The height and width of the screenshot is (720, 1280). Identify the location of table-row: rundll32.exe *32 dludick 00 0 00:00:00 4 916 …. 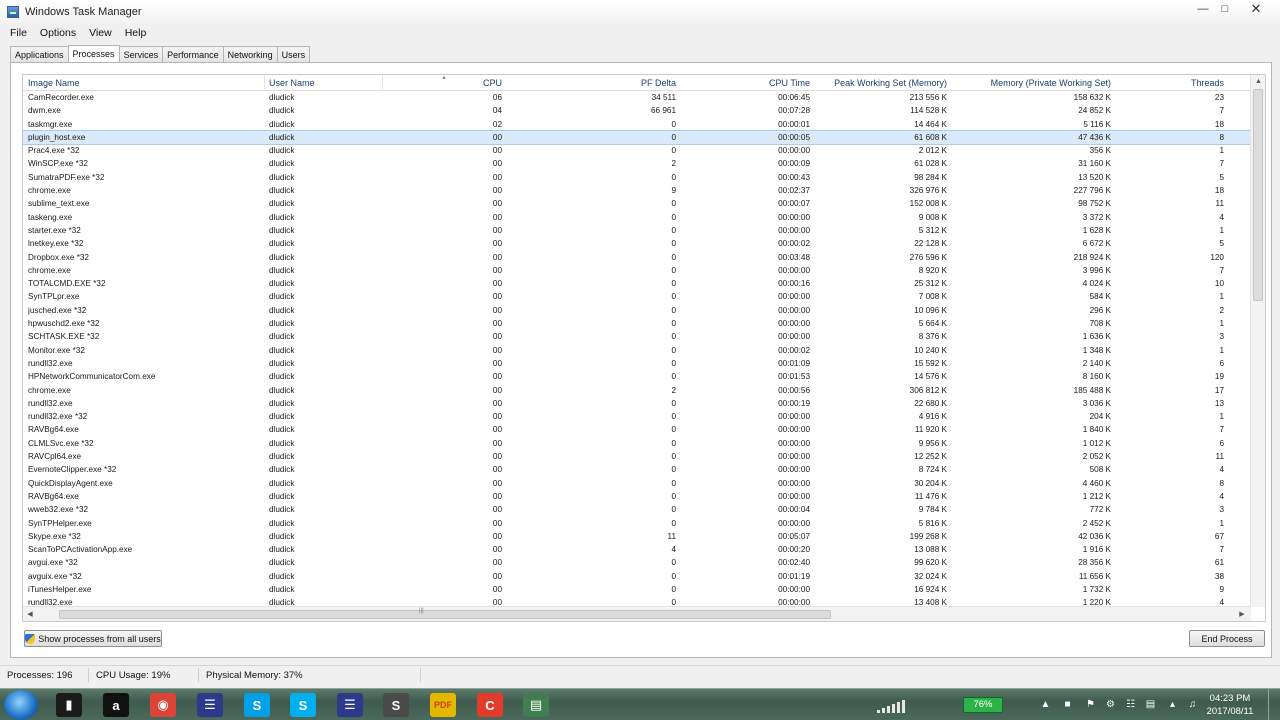
(637, 416).